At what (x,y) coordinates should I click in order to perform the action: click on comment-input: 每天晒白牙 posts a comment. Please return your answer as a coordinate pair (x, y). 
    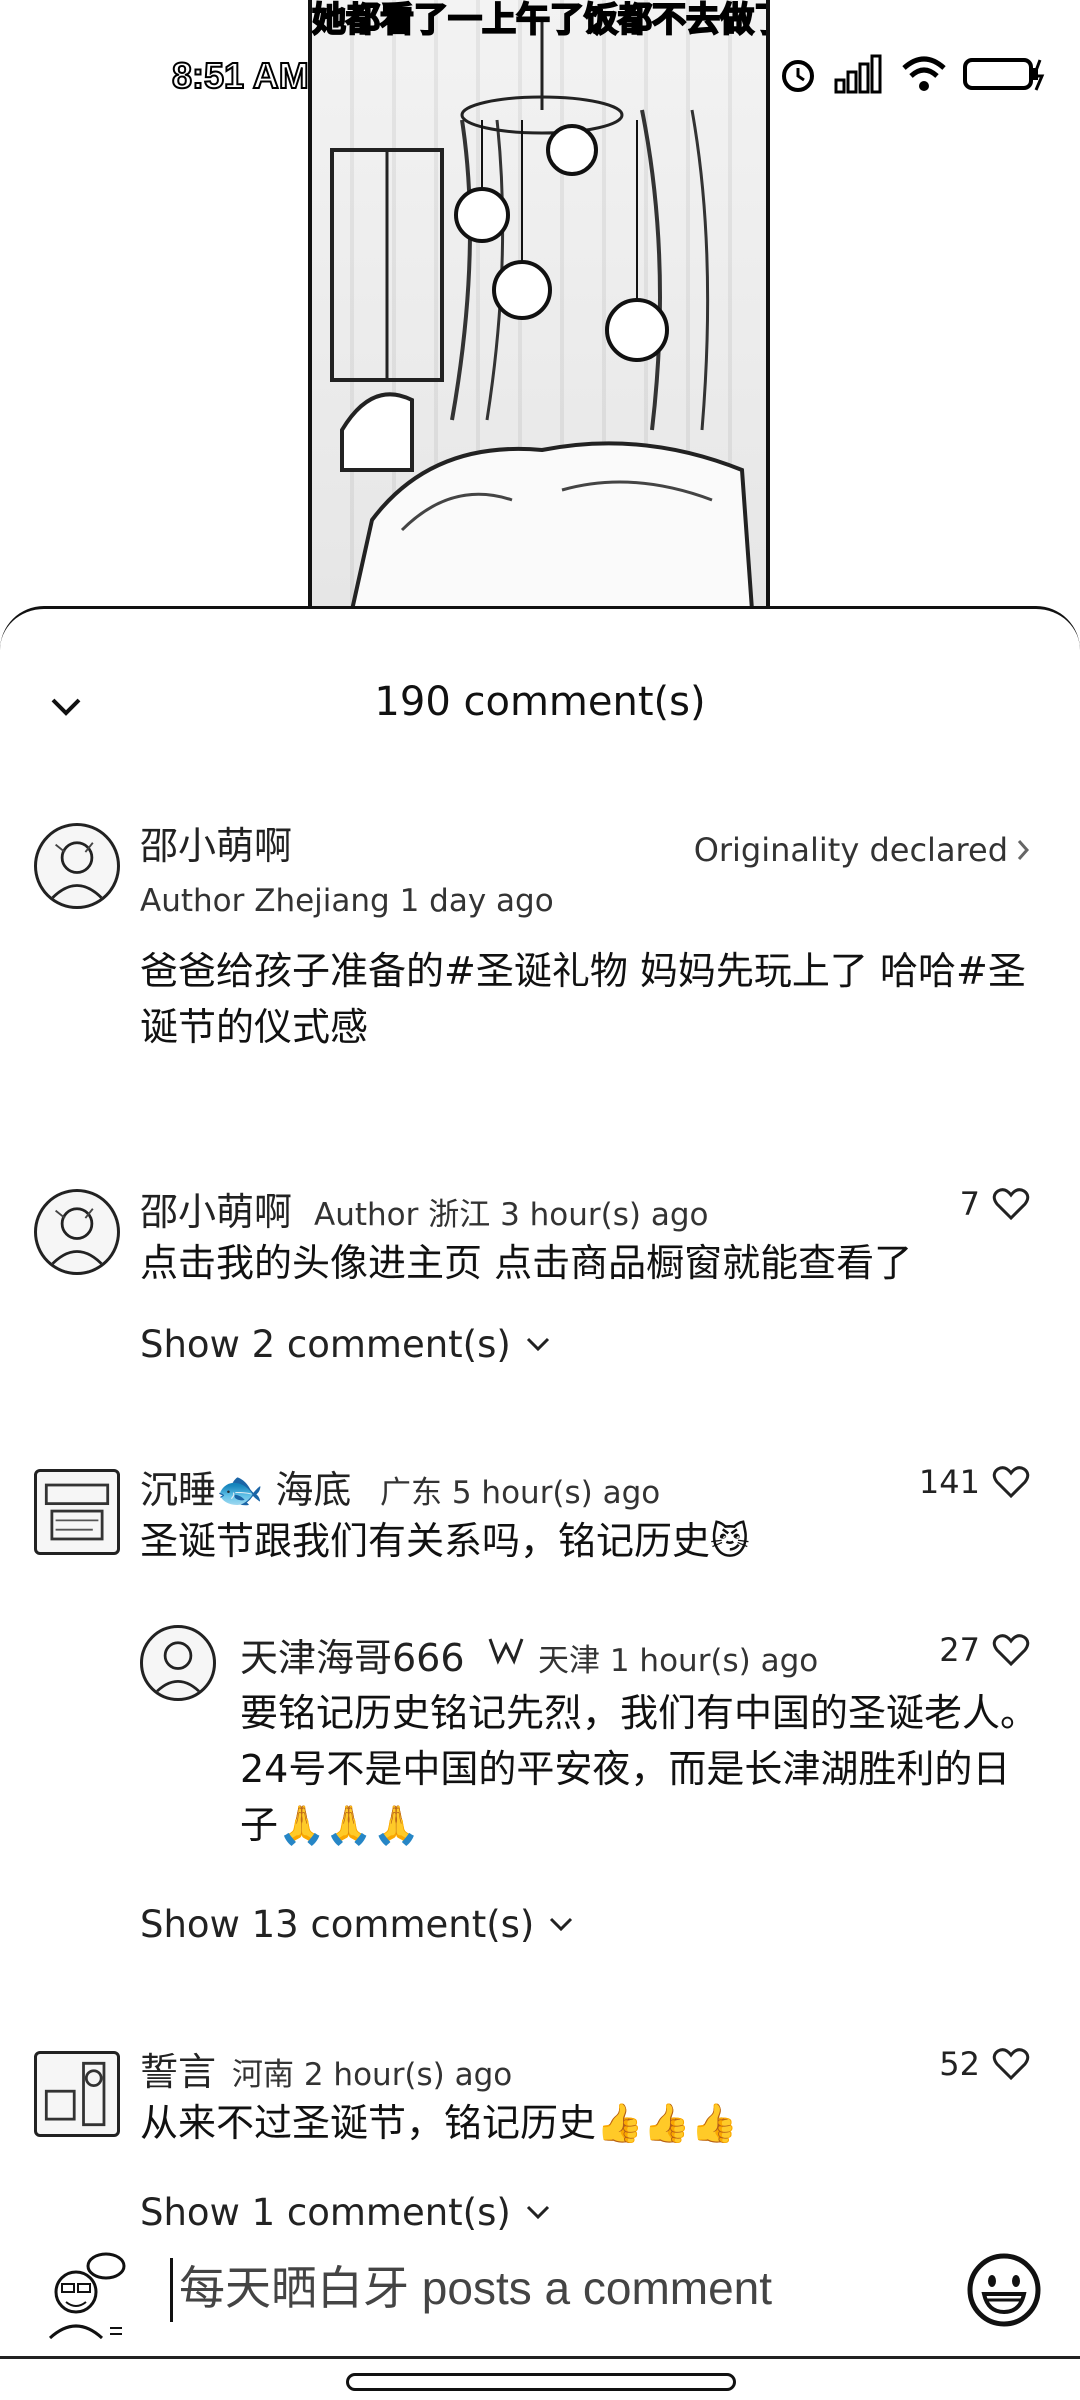
    Looking at the image, I should click on (550, 2290).